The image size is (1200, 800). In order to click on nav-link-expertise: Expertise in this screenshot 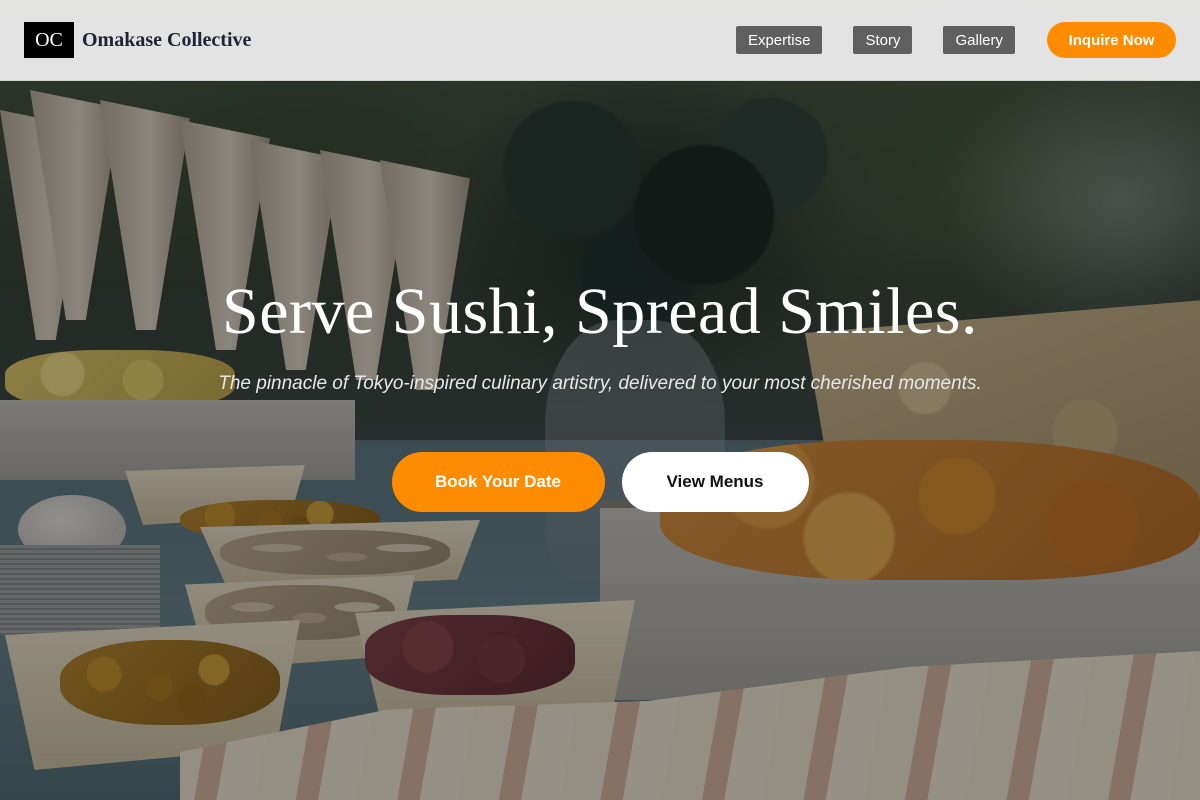, I will do `click(779, 40)`.